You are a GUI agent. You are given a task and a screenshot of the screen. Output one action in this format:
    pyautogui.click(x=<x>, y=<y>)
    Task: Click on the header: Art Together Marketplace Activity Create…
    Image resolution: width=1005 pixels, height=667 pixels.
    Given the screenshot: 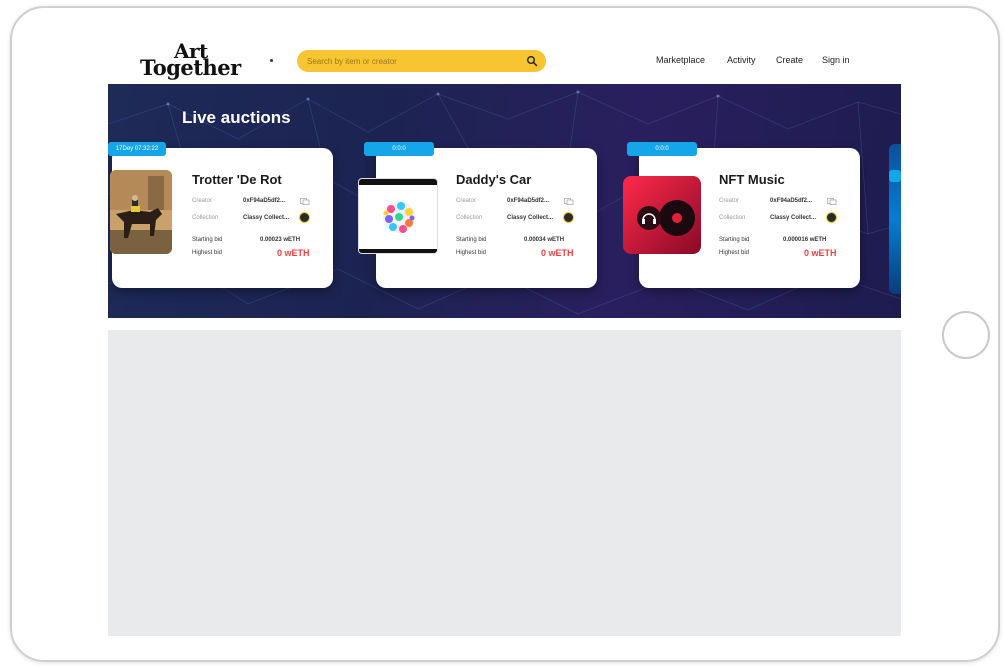 What is the action you would take?
    pyautogui.click(x=504, y=60)
    